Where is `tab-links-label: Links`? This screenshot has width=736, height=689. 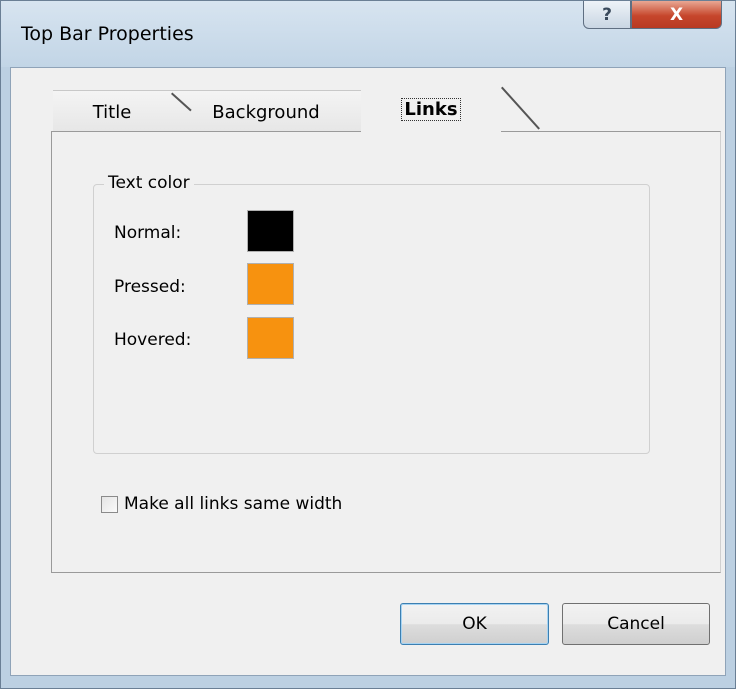
tab-links-label: Links is located at coordinates (431, 109).